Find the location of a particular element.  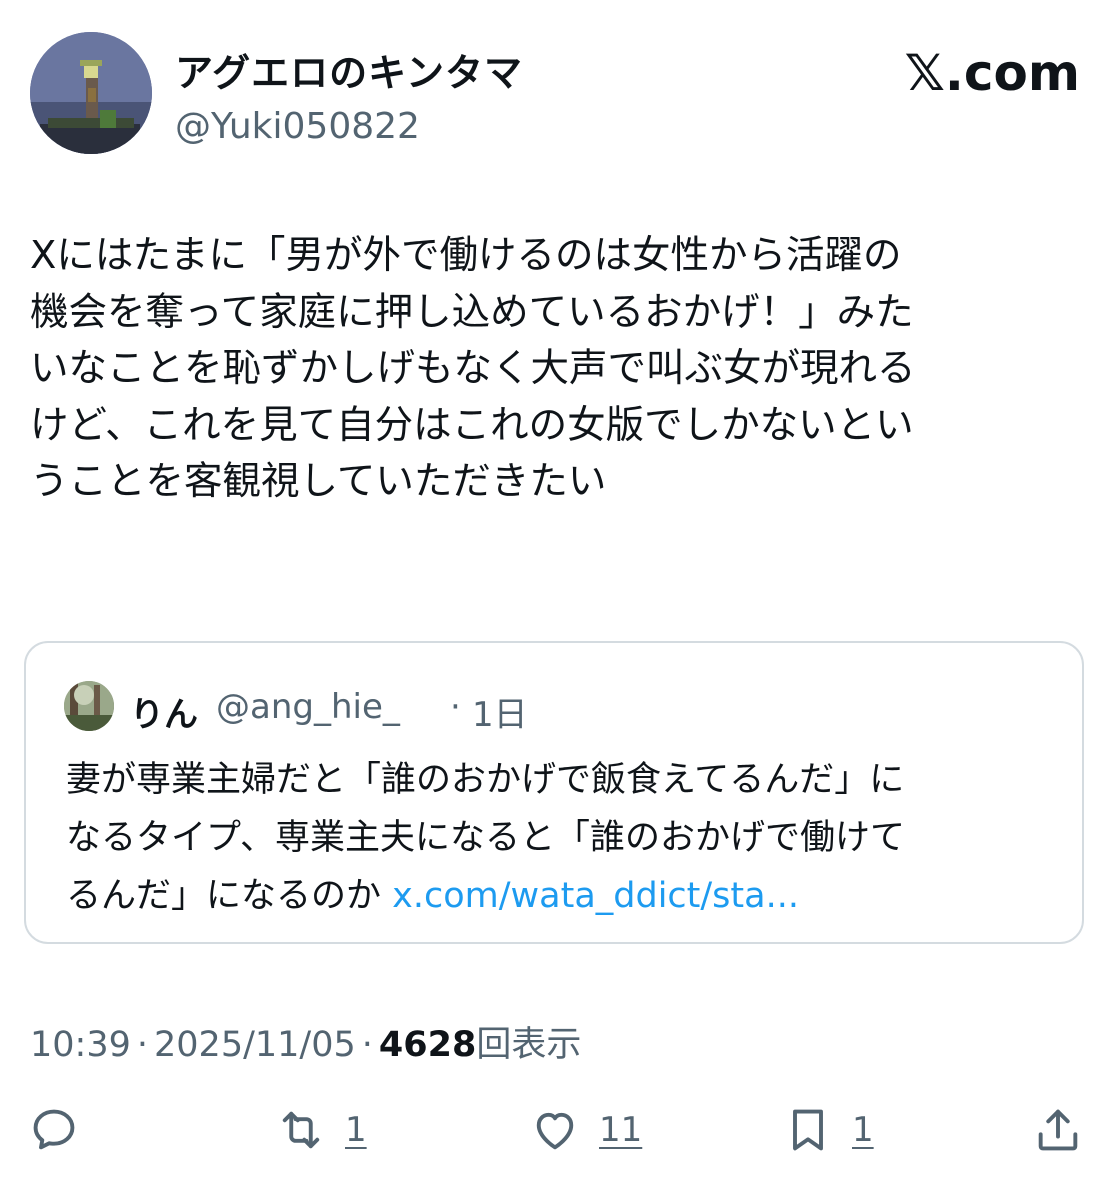

repost-button: 1 is located at coordinates (321, 1130).